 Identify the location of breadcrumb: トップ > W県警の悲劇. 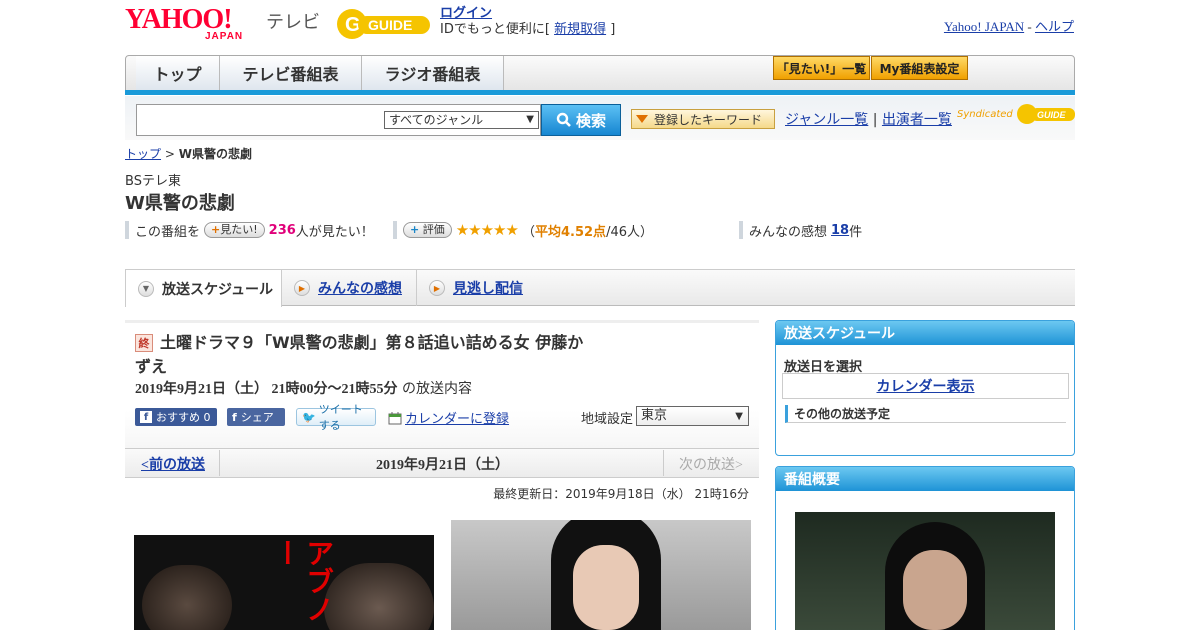
(188, 153).